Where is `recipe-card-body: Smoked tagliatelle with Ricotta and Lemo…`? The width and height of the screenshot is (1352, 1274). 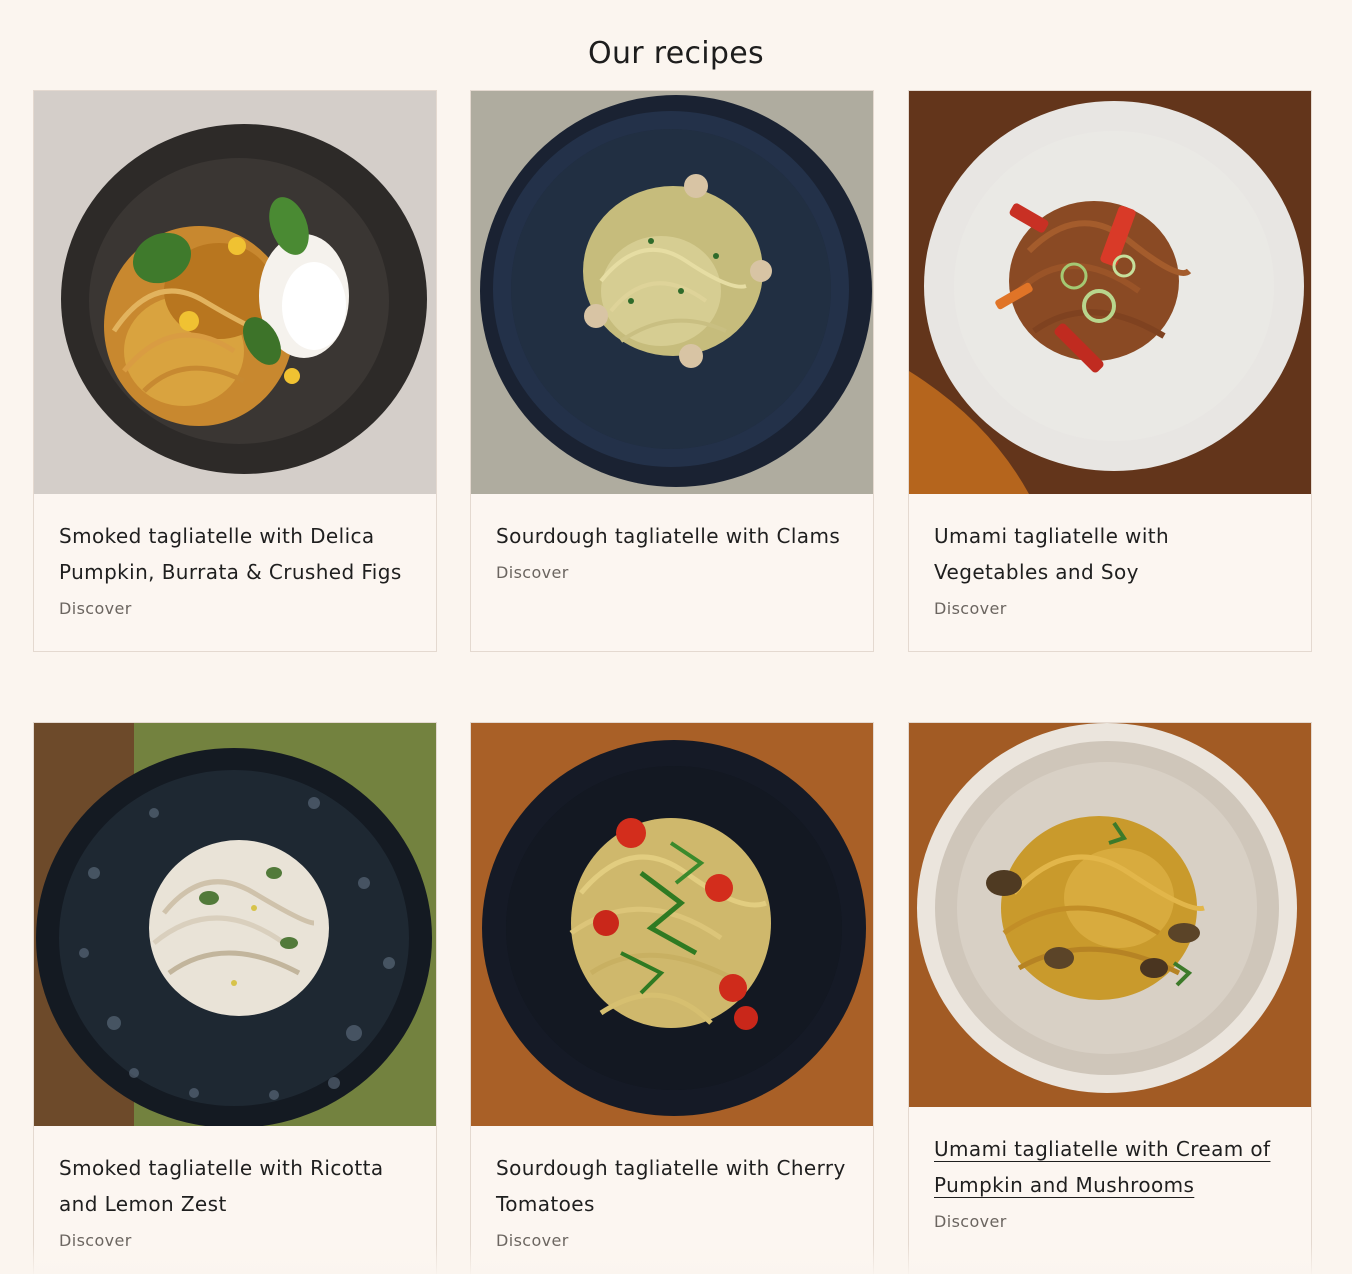
recipe-card-body: Smoked tagliatelle with Ricotta and Lemo… is located at coordinates (235, 1192).